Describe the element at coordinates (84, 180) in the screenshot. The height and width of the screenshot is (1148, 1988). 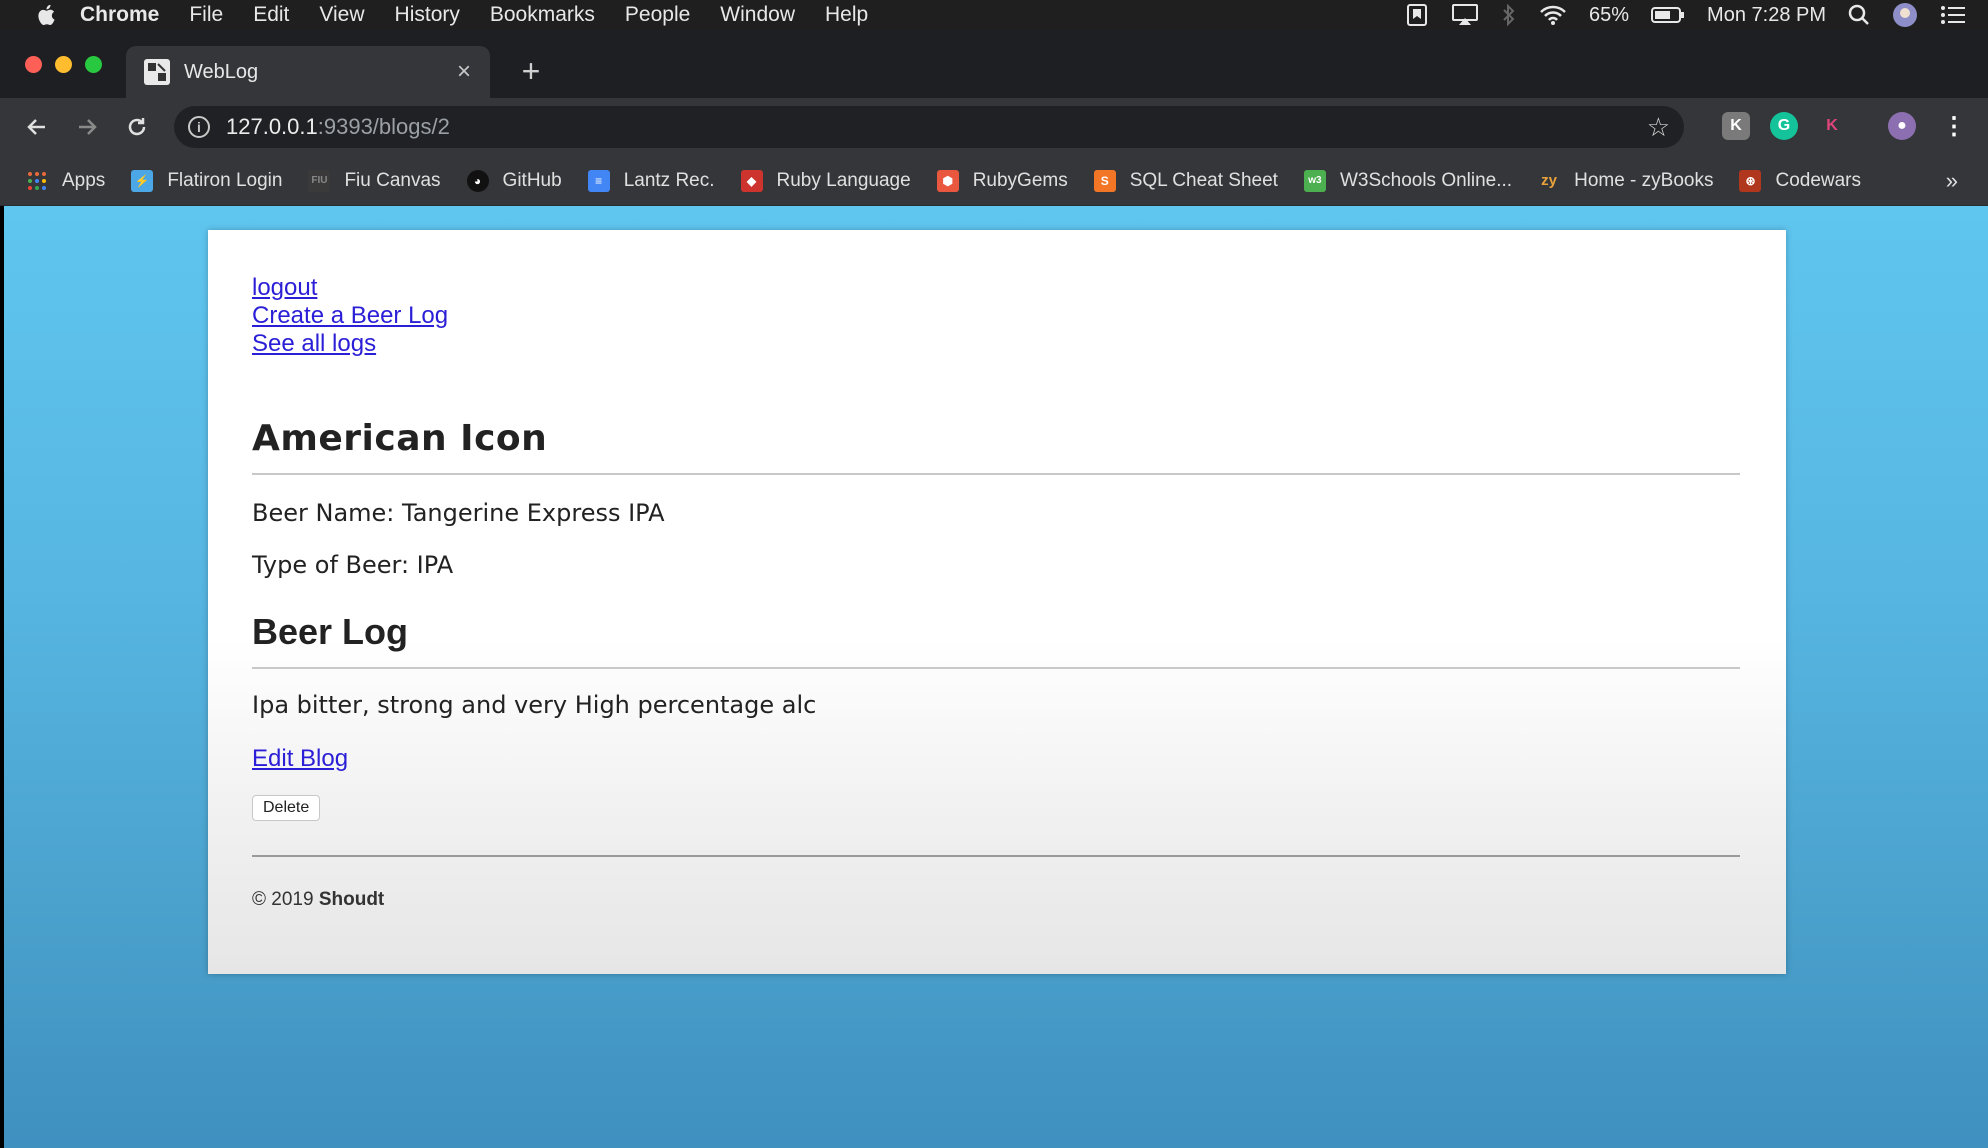
I see `bookmark-label: Apps` at that location.